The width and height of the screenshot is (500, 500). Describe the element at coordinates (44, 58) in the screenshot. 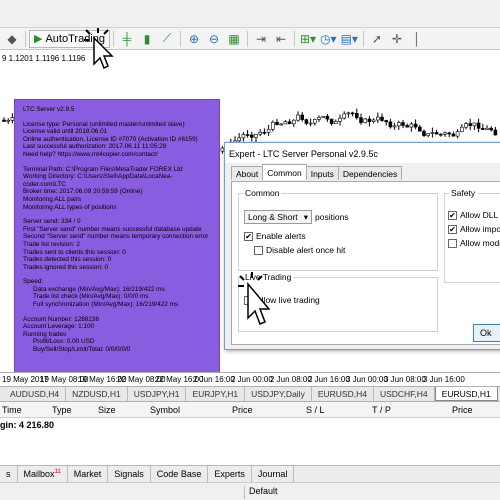

I see `chart-ohlc-info: 9 1.1201 1.1196 1.1196` at that location.